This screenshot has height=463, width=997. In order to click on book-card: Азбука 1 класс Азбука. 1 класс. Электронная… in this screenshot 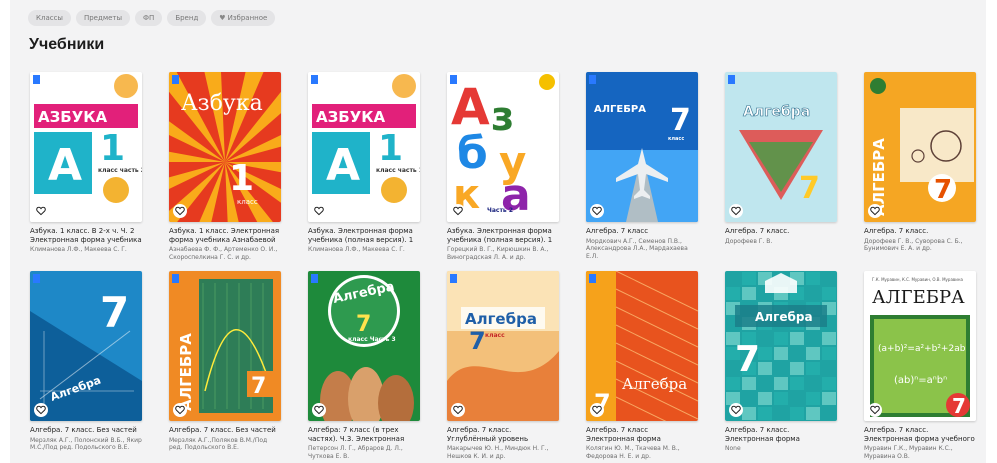, I will do `click(225, 166)`.